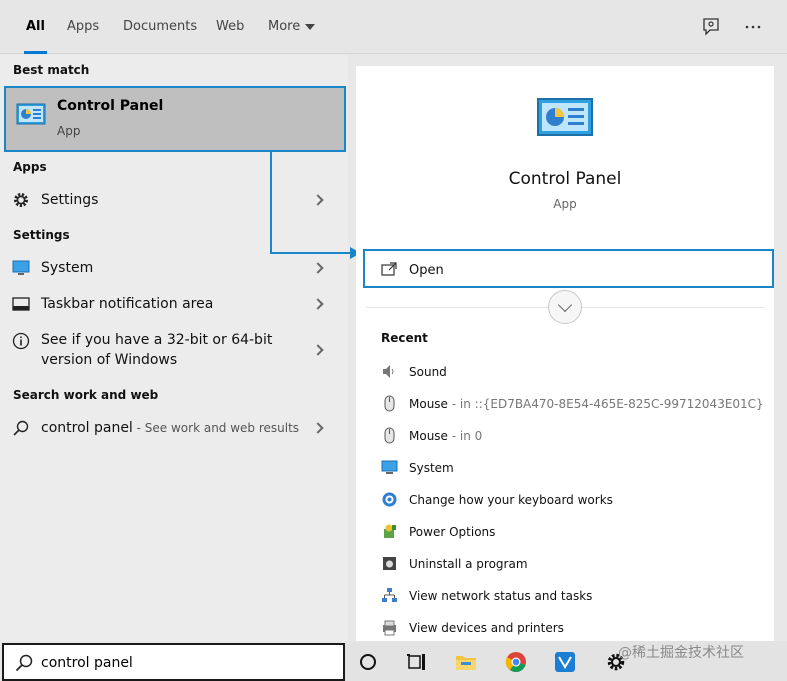  I want to click on vscode-icon, so click(565, 662).